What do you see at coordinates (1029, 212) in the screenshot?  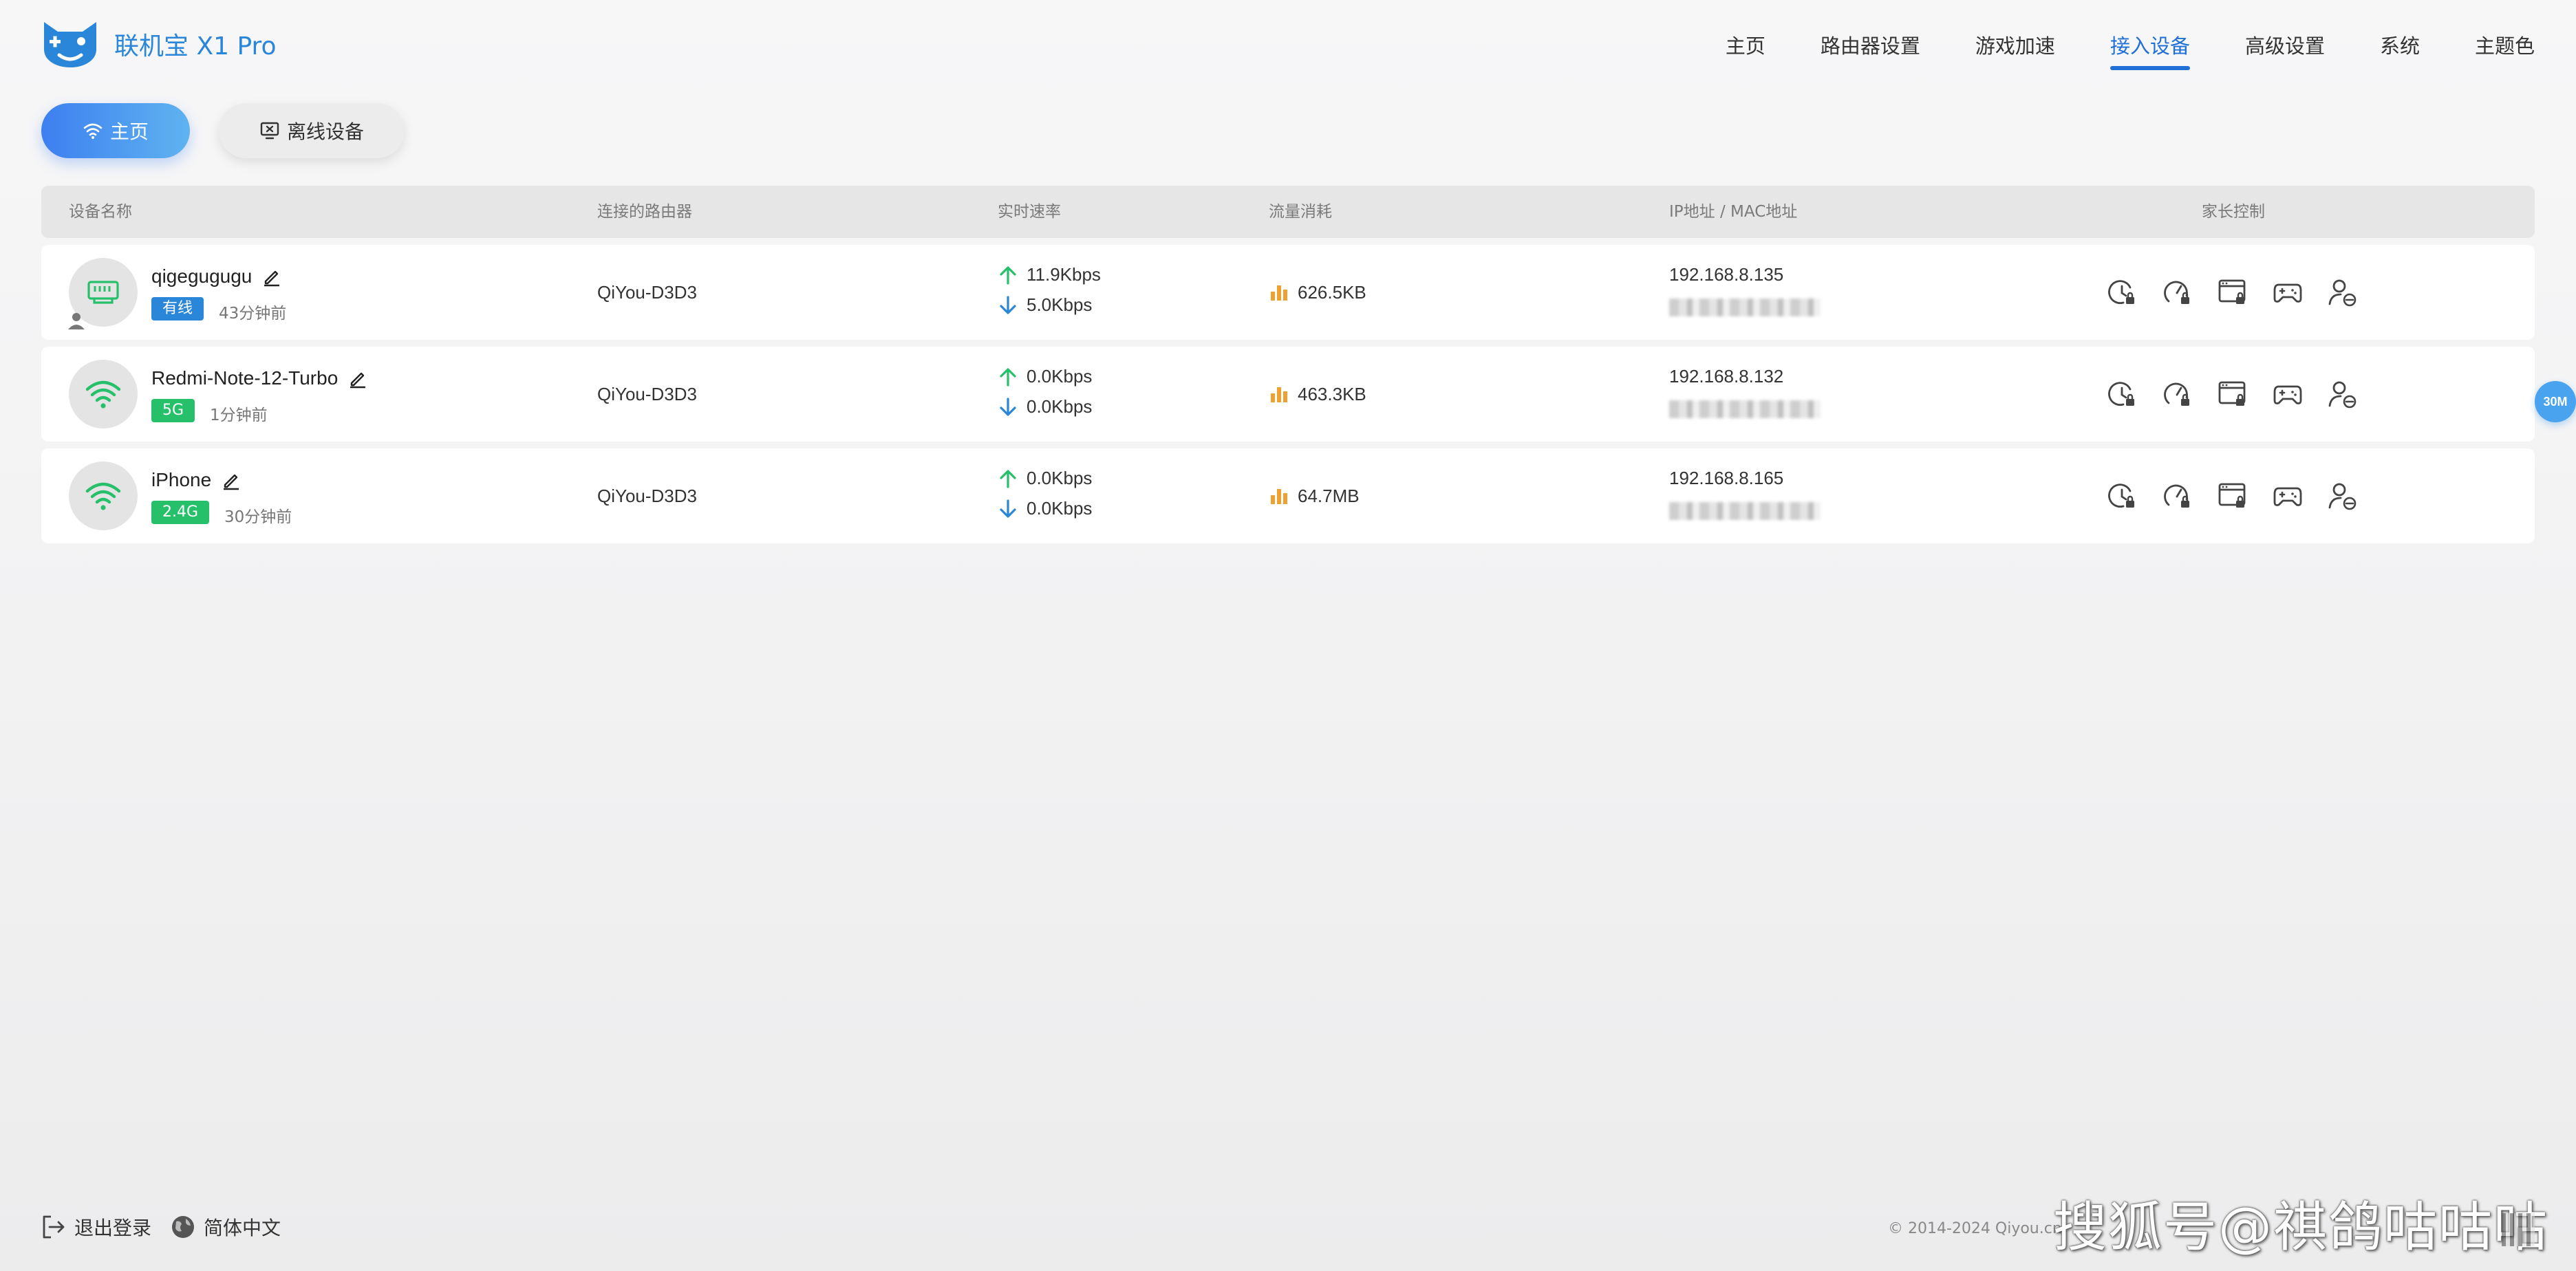 I see `header-speed: 实时速率` at bounding box center [1029, 212].